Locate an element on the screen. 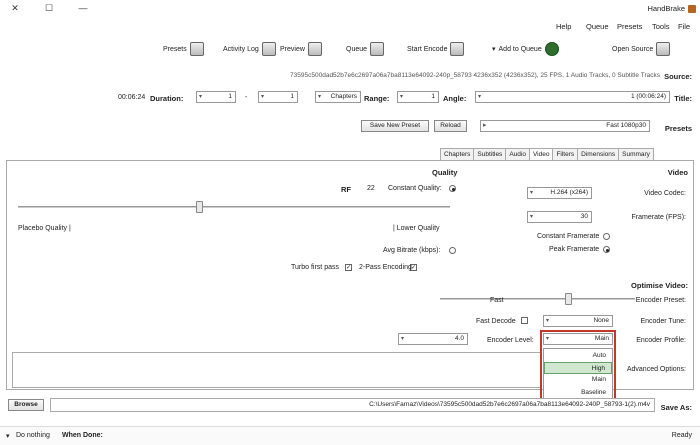  source-label: Source: is located at coordinates (678, 76).